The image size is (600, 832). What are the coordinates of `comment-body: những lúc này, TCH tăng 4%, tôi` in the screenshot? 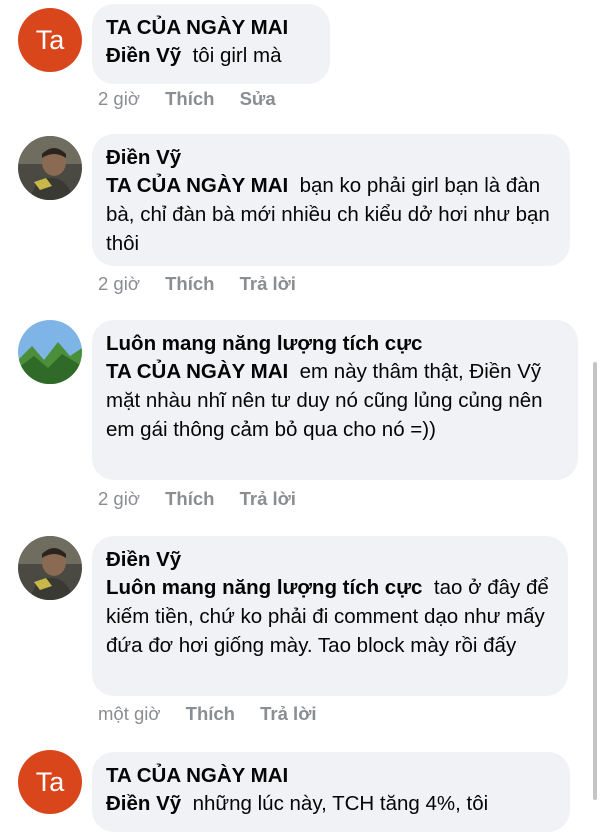 It's located at (340, 803).